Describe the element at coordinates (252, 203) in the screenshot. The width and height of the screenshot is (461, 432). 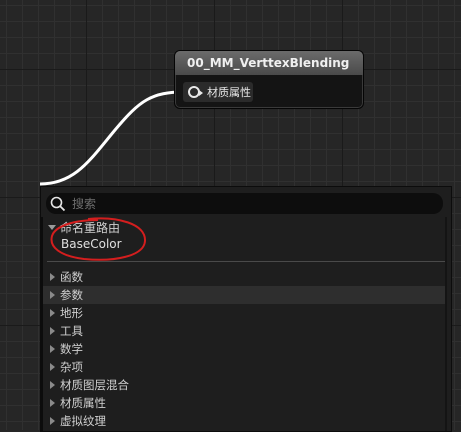
I see `search-input` at that location.